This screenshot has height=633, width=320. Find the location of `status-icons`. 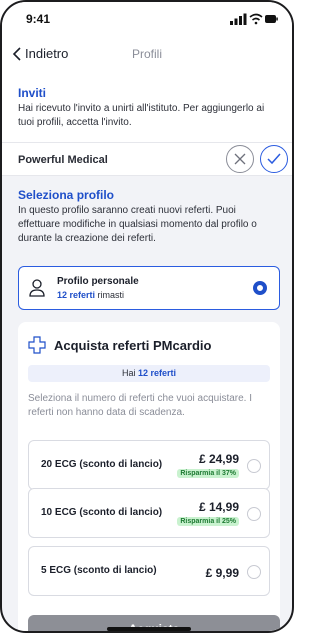

status-icons is located at coordinates (254, 19).